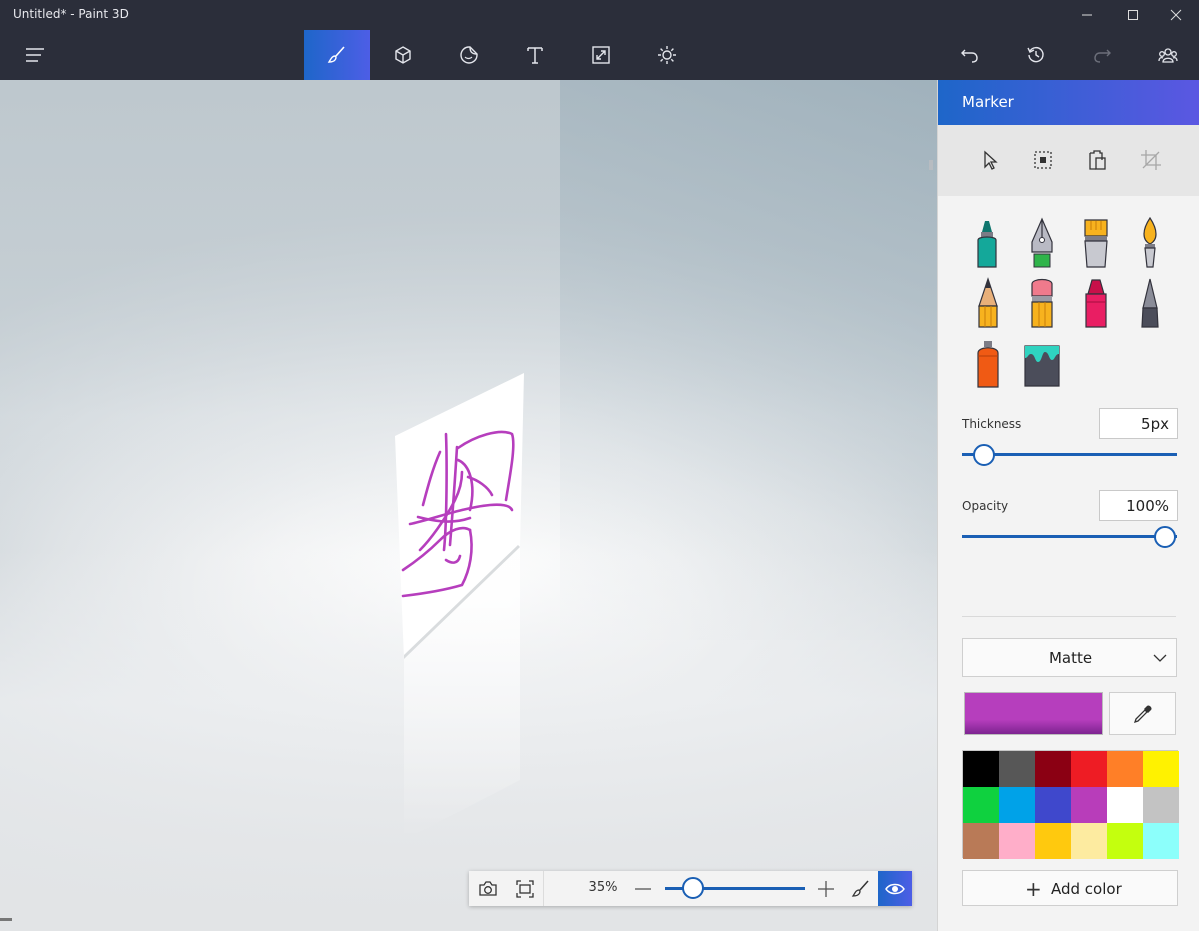  I want to click on select-icon, so click(1043, 160).